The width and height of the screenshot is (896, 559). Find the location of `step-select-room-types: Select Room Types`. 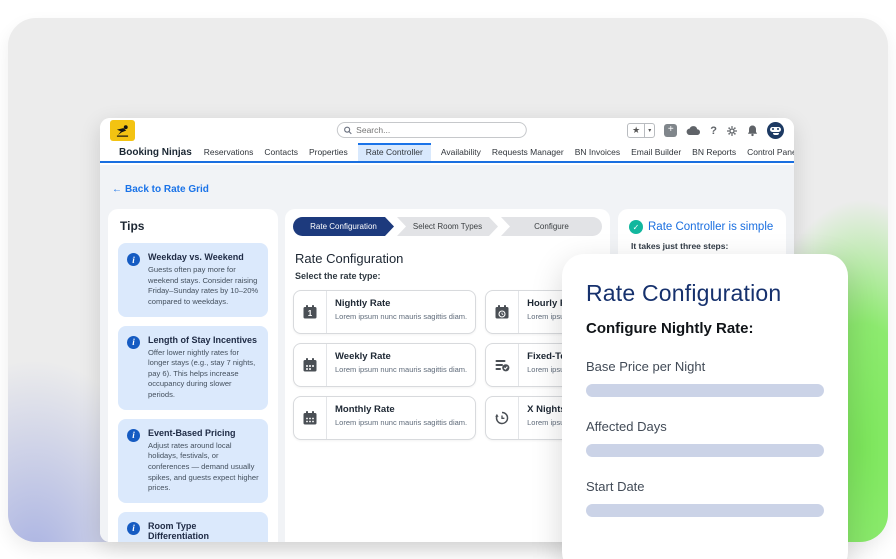

step-select-room-types: Select Room Types is located at coordinates (447, 226).